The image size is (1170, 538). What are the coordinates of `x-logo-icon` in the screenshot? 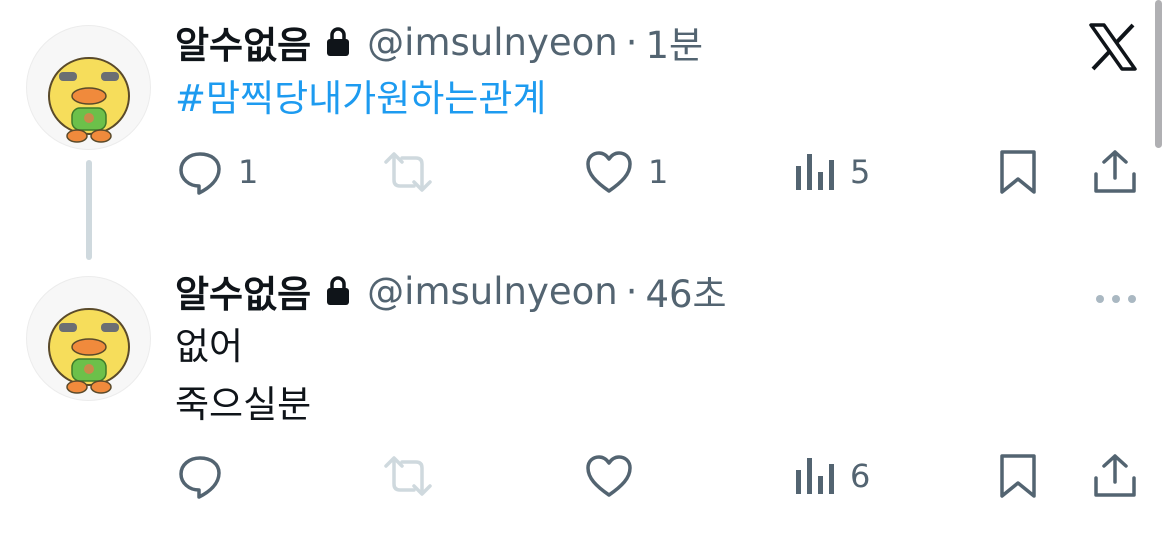 It's located at (1113, 49).